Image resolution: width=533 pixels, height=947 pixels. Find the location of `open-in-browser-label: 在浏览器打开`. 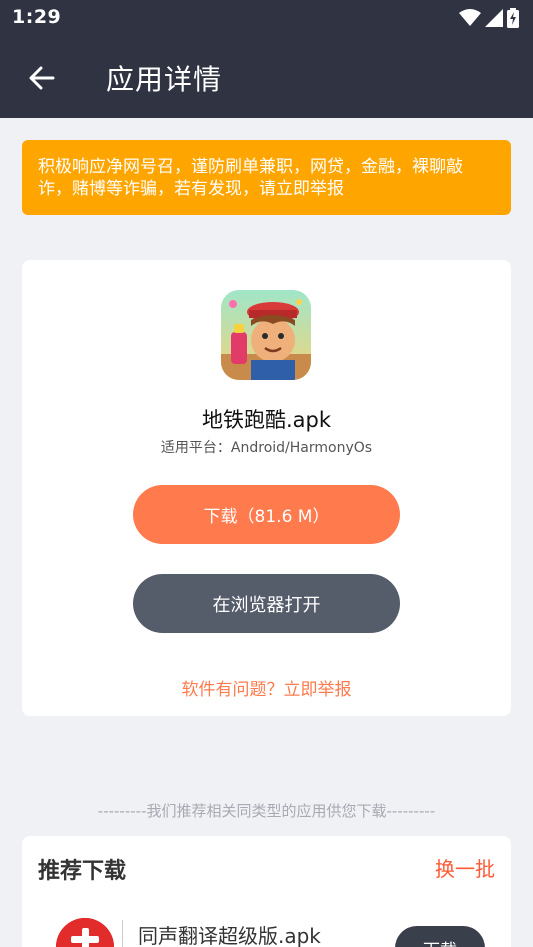

open-in-browser-label: 在浏览器打开 is located at coordinates (266, 605).